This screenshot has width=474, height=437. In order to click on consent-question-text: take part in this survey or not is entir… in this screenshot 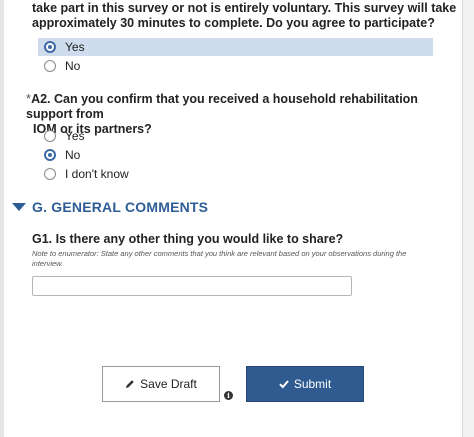, I will do `click(244, 16)`.